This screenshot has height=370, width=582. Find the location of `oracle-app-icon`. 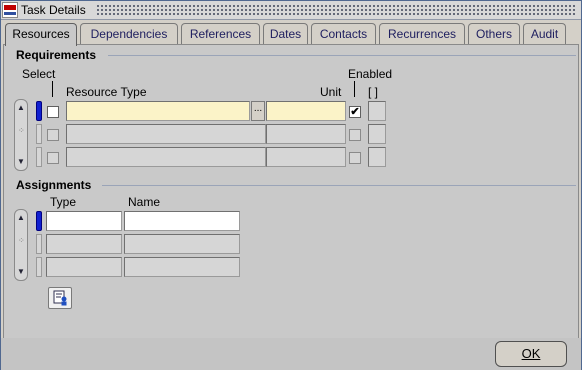

oracle-app-icon is located at coordinates (10, 10).